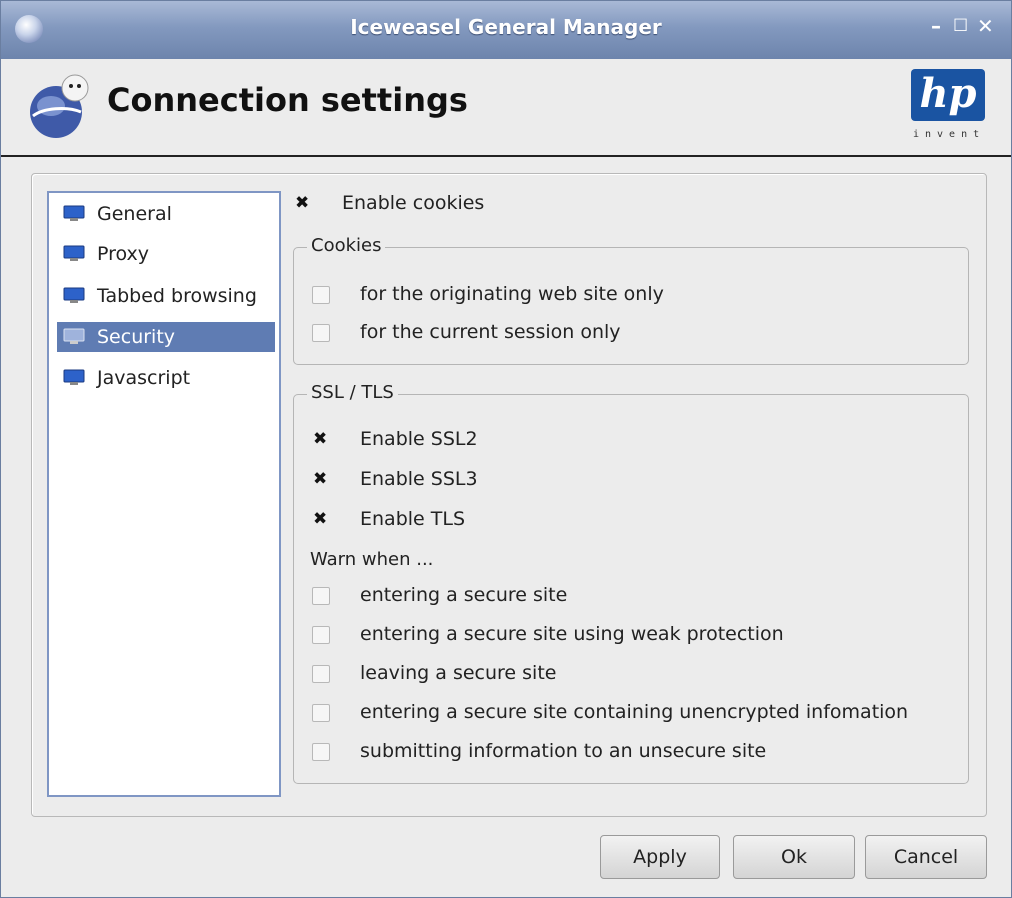 The width and height of the screenshot is (1012, 898). What do you see at coordinates (59, 106) in the screenshot?
I see `iceweasel-logo` at bounding box center [59, 106].